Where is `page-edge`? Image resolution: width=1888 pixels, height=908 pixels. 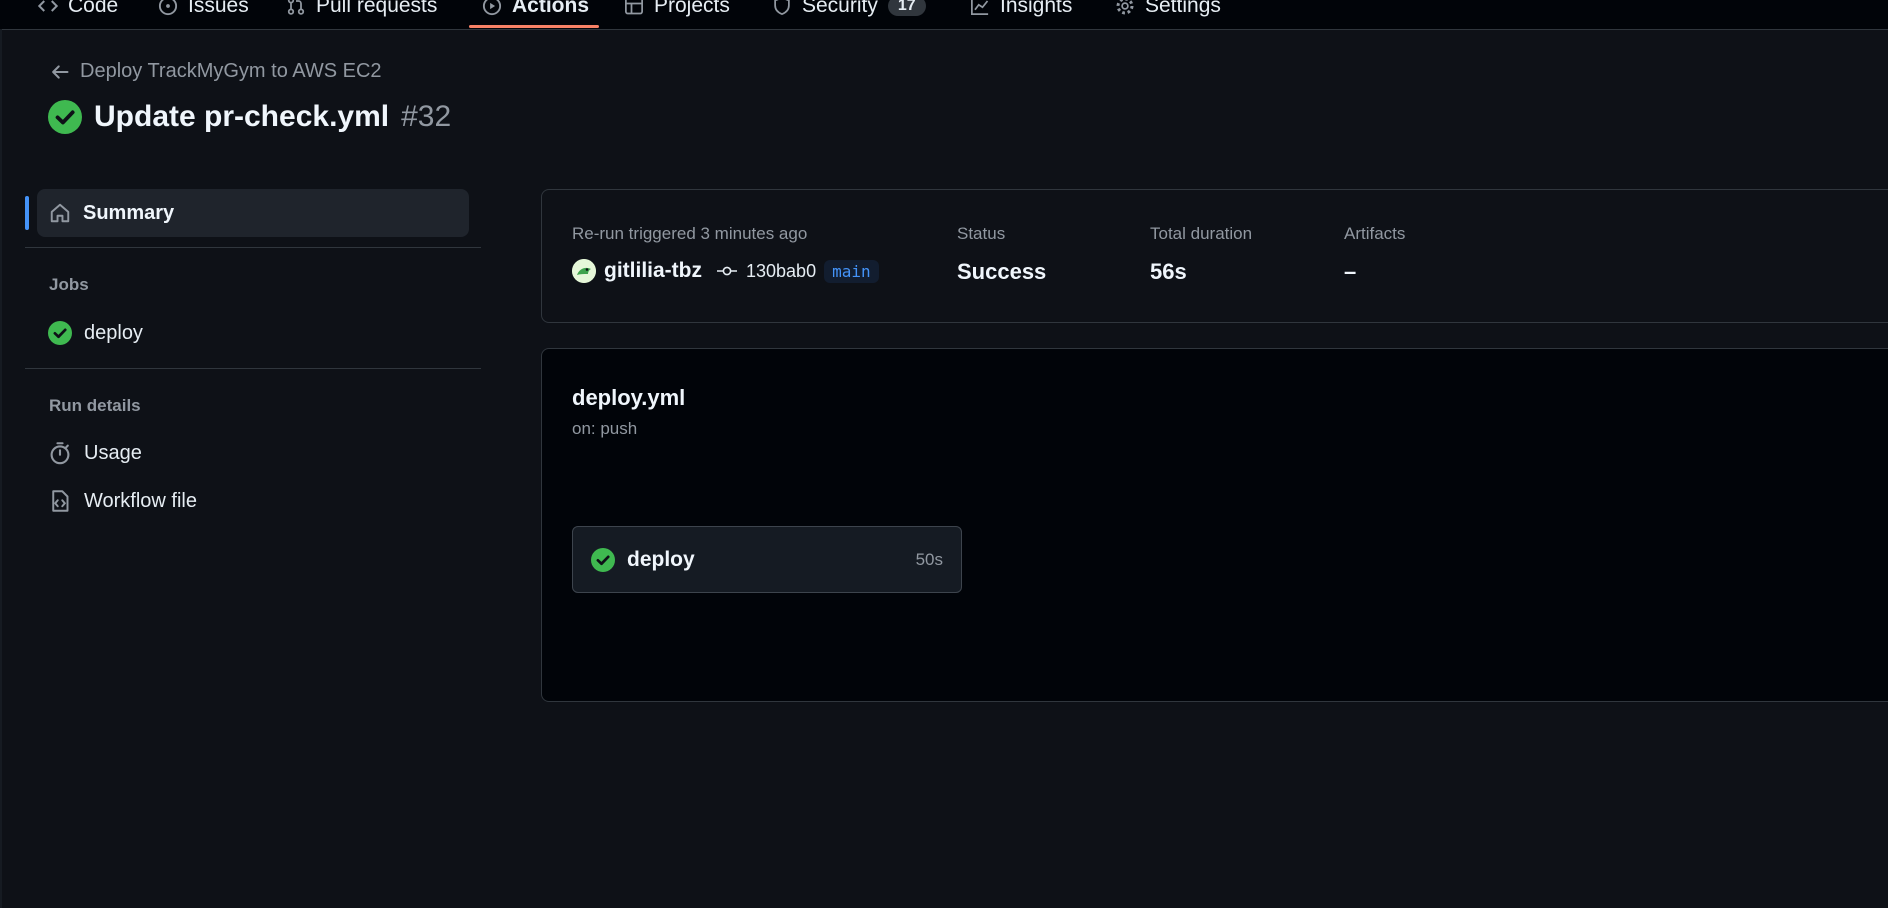
page-edge is located at coordinates (1, 468).